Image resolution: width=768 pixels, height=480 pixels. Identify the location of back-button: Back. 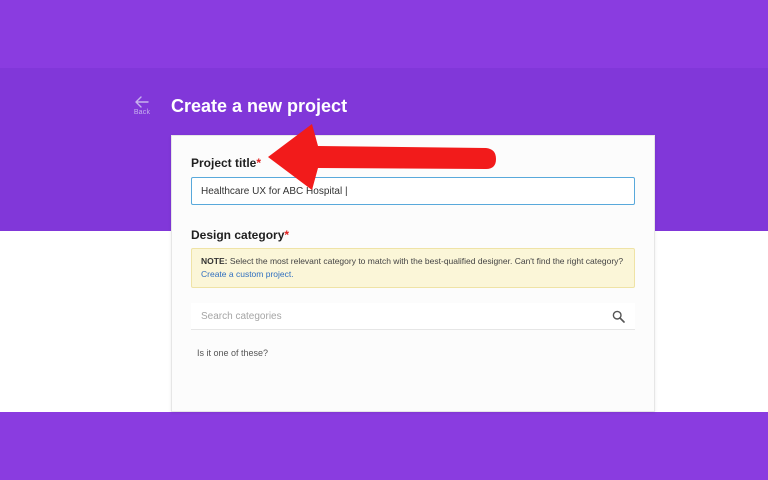
(142, 108).